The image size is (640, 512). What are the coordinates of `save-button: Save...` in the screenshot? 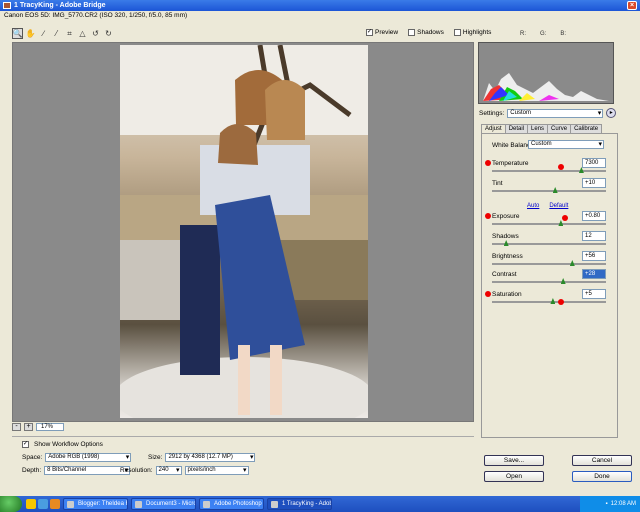 It's located at (514, 460).